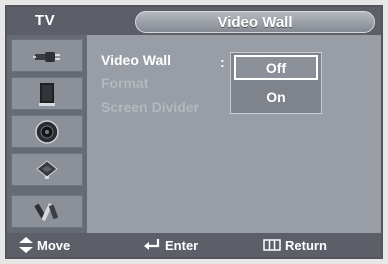 Image resolution: width=388 pixels, height=264 pixels. Describe the element at coordinates (306, 245) in the screenshot. I see `return-label: Return` at that location.